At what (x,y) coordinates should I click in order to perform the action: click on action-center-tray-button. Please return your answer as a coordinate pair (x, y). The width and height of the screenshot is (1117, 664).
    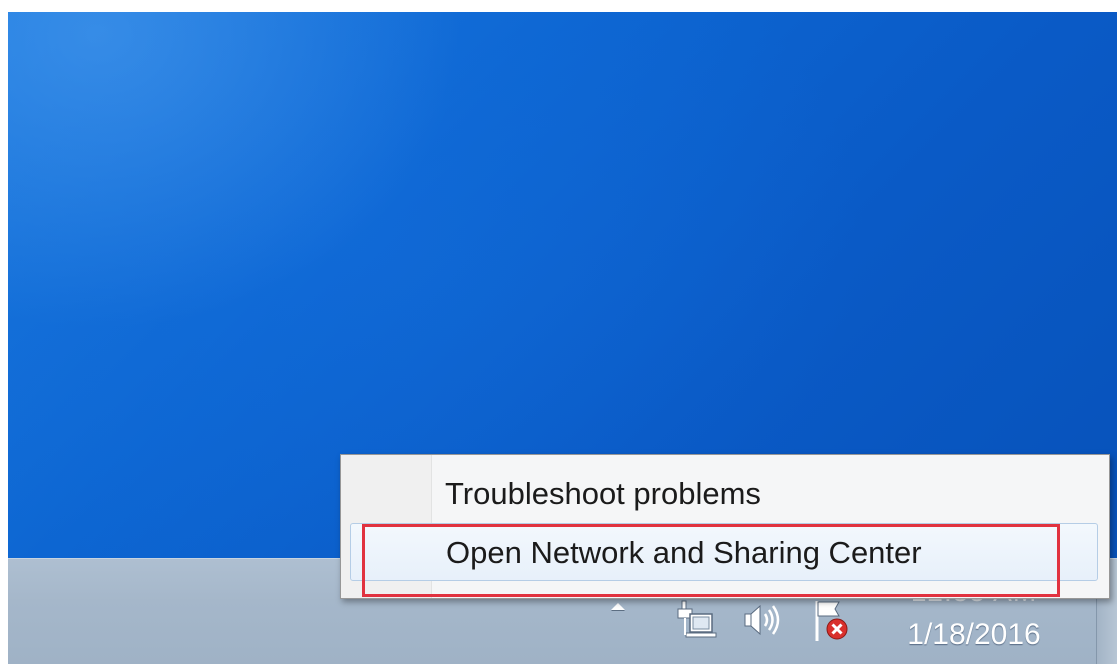
    Looking at the image, I should click on (833, 621).